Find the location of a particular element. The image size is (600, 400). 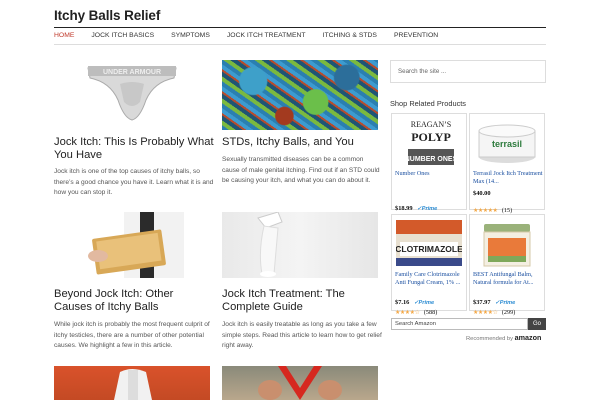

amazon-logo: amazon is located at coordinates (528, 337).